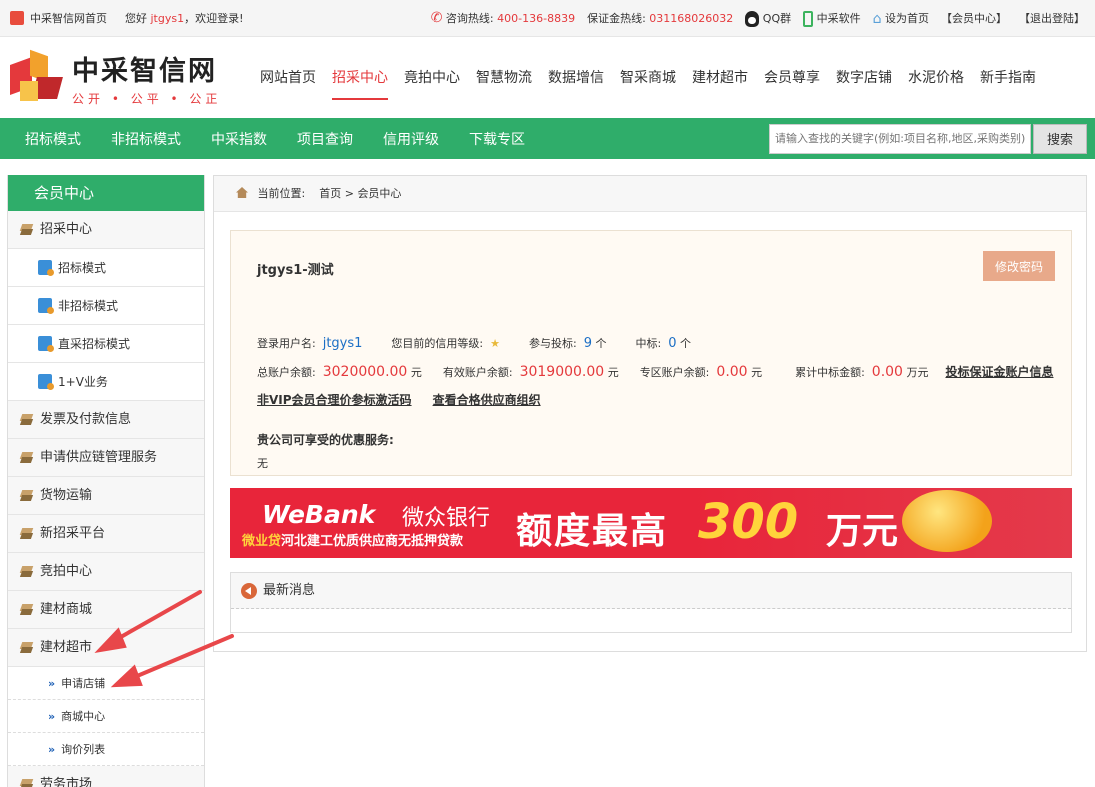  I want to click on account-links-row: 非VIP会员合理价参标激活码 查看合格供应商组织, so click(399, 399).